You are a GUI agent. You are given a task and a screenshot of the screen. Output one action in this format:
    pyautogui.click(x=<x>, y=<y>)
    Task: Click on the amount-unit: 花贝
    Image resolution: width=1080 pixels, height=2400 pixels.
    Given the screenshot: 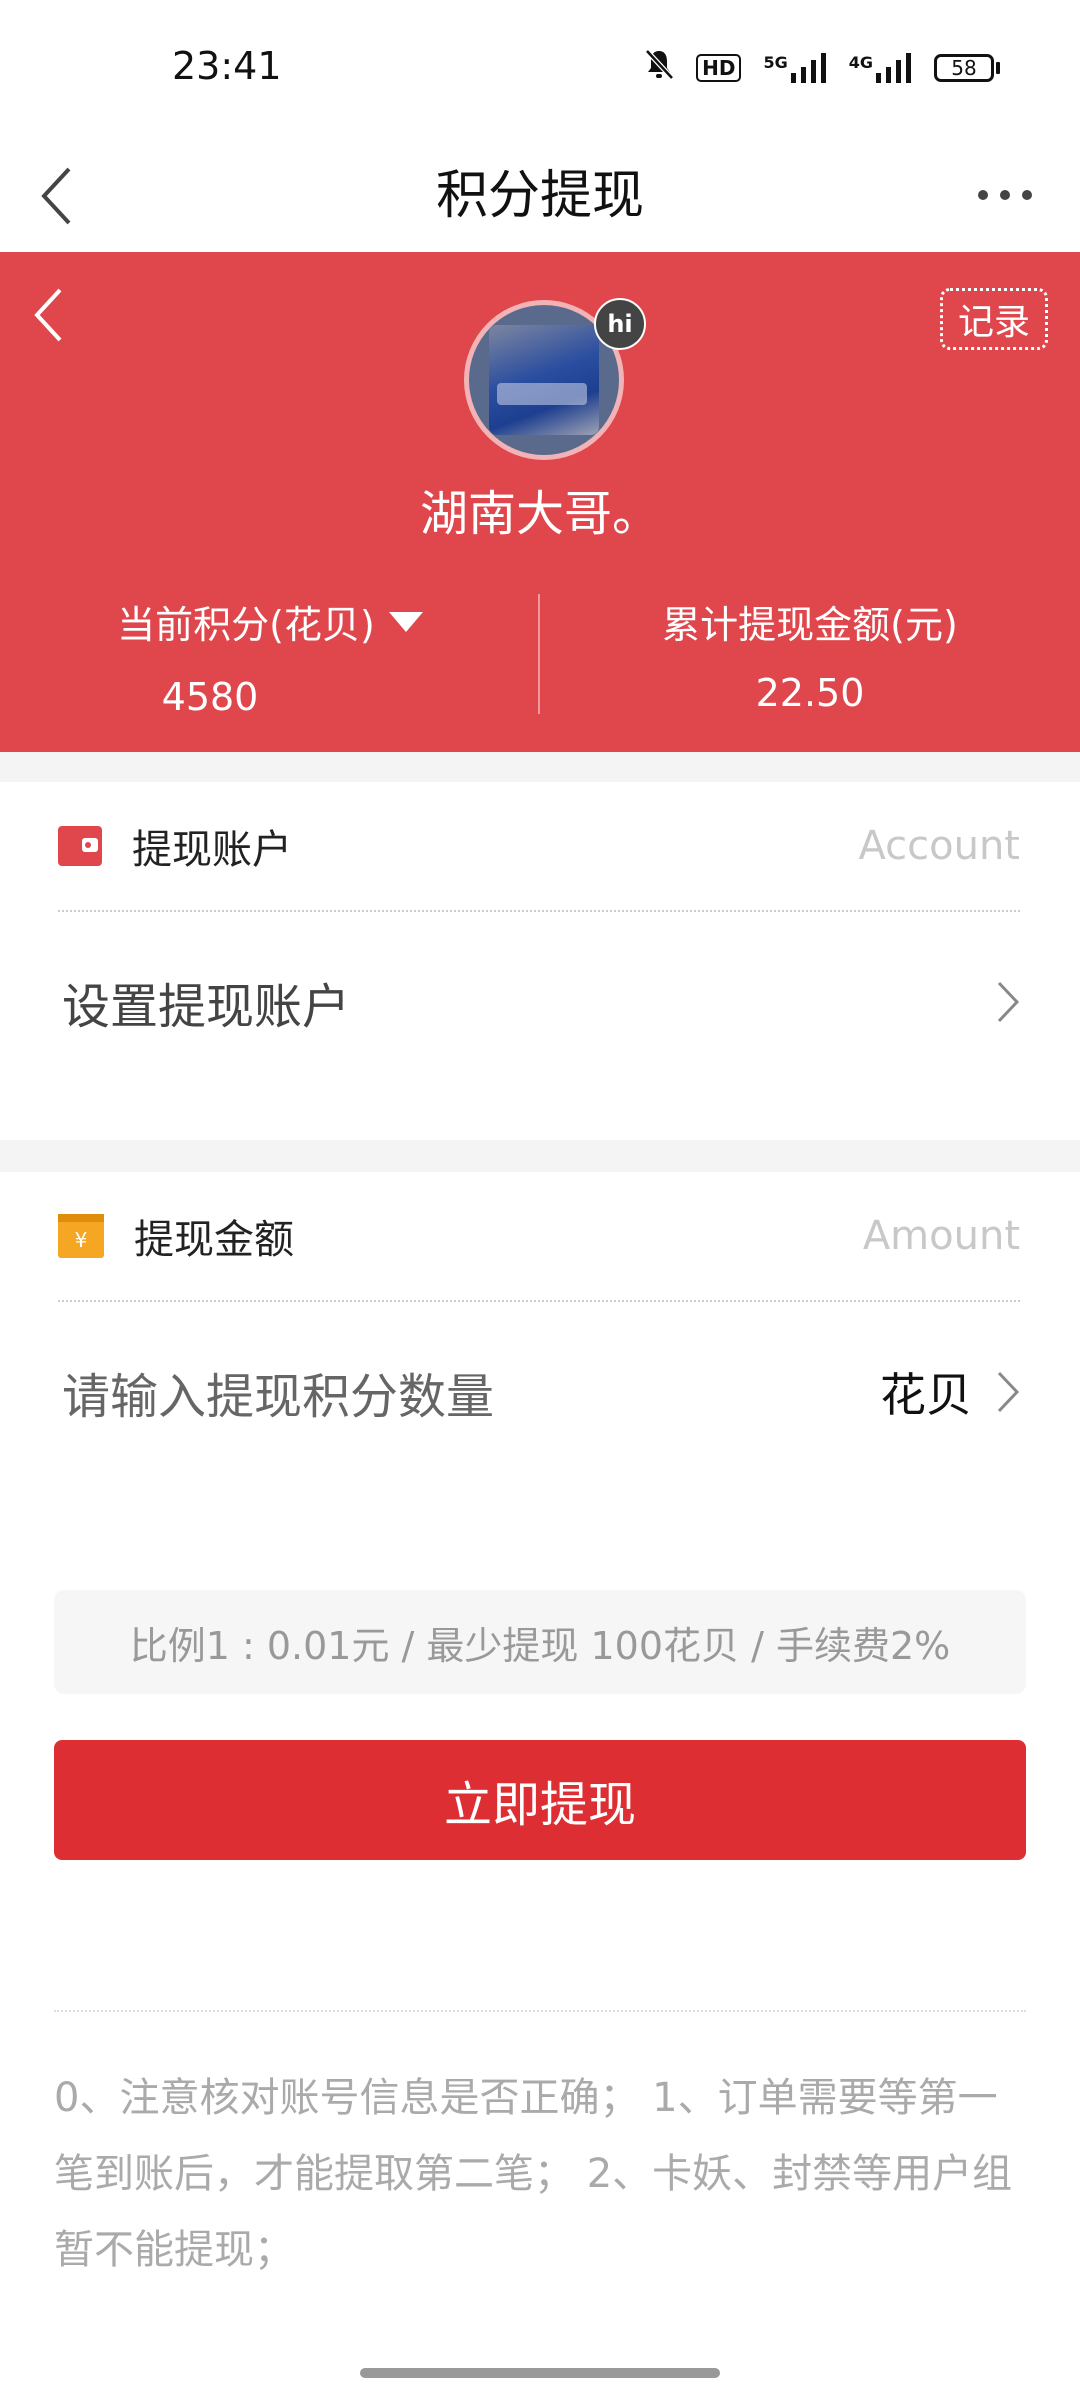 What is the action you would take?
    pyautogui.click(x=926, y=1392)
    